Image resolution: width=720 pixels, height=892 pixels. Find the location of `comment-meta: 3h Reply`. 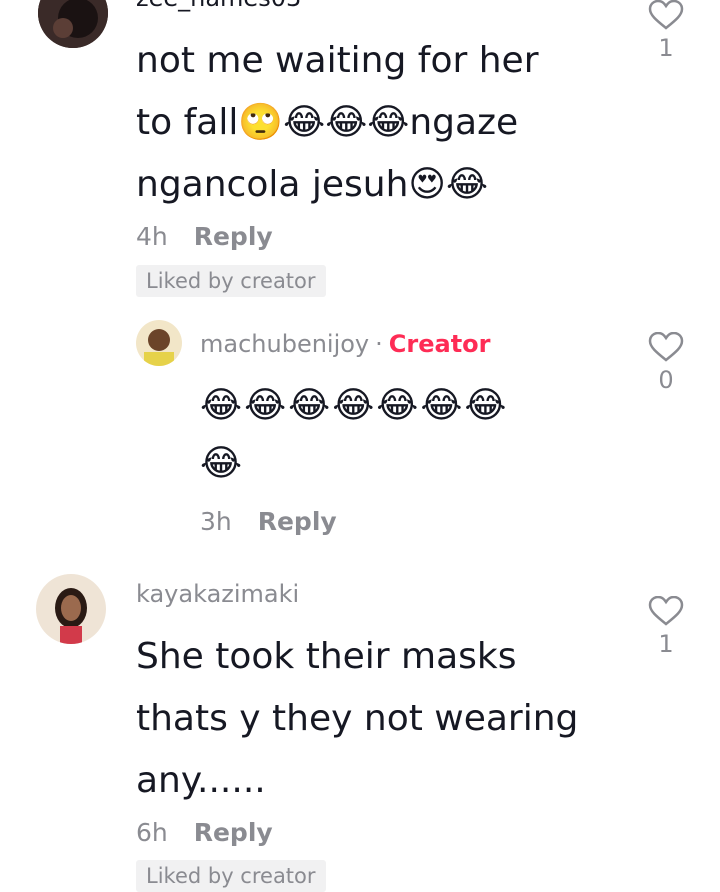

comment-meta: 3h Reply is located at coordinates (268, 521).